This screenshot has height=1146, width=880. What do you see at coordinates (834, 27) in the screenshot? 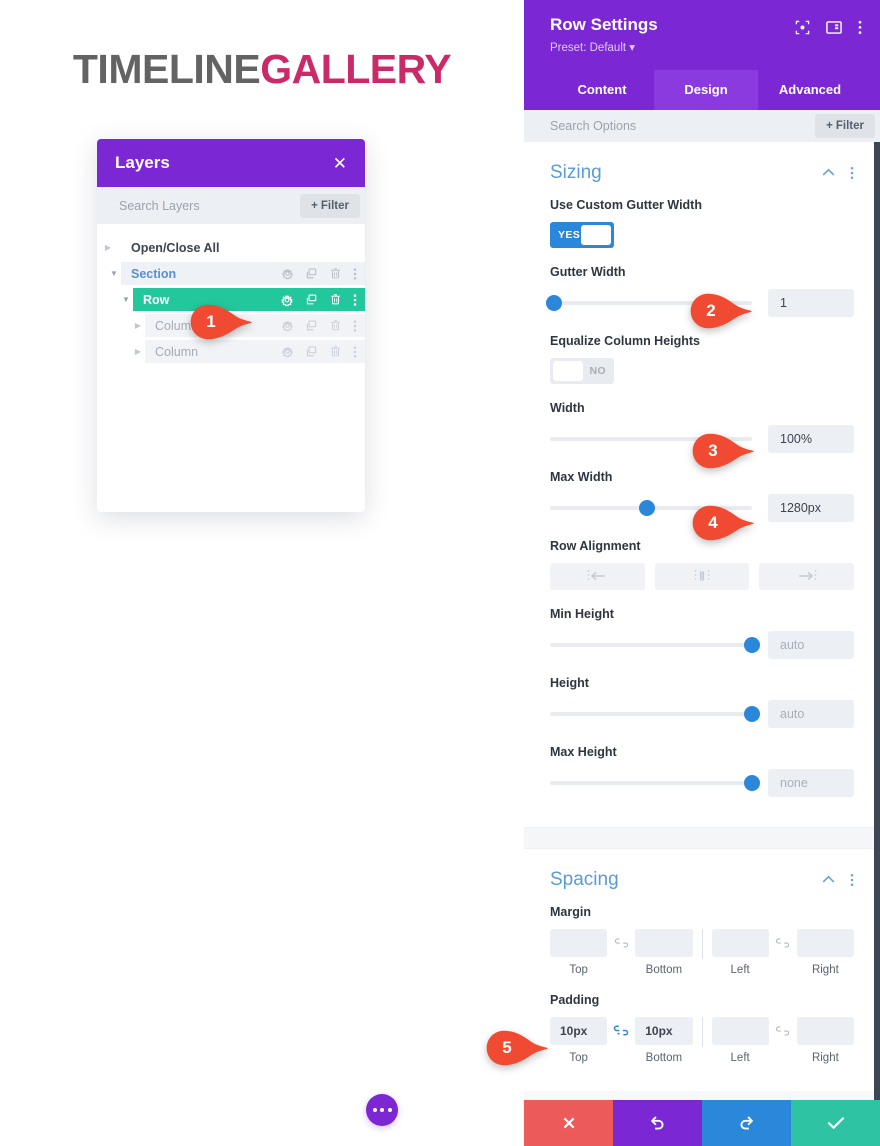
I see `layout-icon` at bounding box center [834, 27].